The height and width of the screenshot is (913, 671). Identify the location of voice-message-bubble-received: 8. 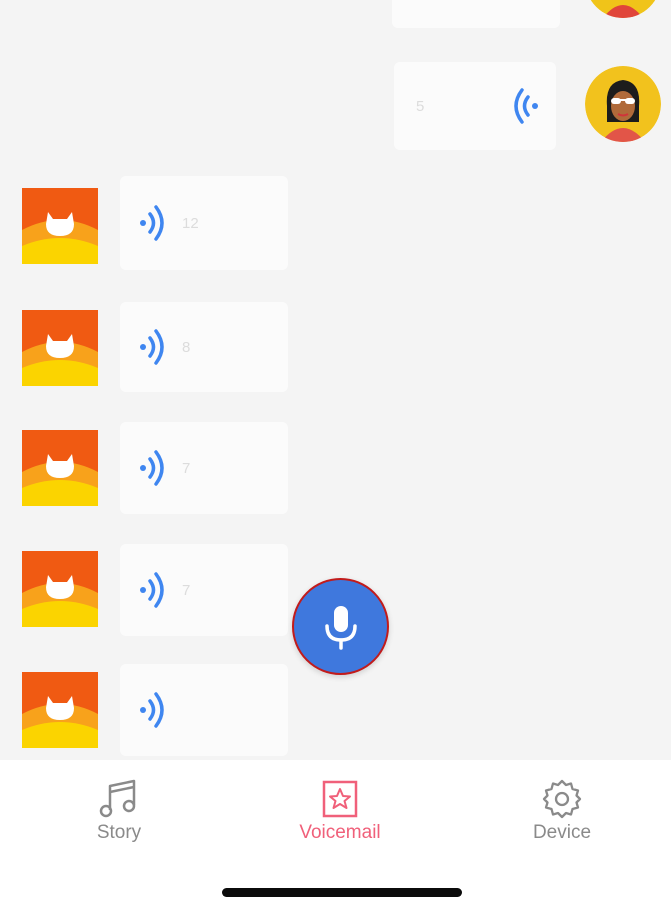
(204, 347).